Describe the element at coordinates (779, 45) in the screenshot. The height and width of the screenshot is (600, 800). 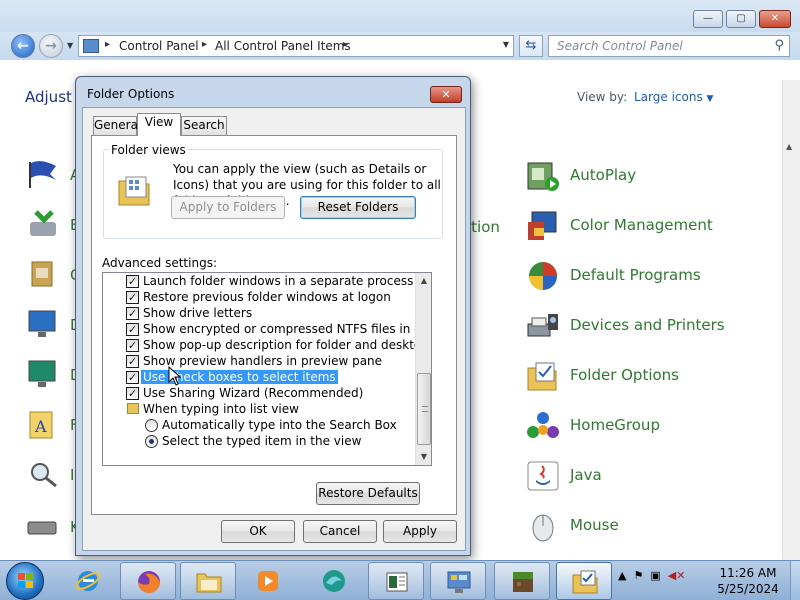
I see `search-icon: ⚲` at that location.